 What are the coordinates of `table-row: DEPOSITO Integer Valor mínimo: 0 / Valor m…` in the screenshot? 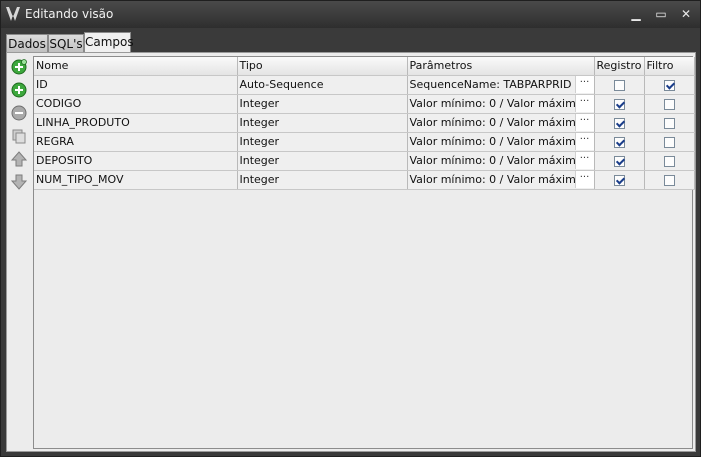 It's located at (364, 161).